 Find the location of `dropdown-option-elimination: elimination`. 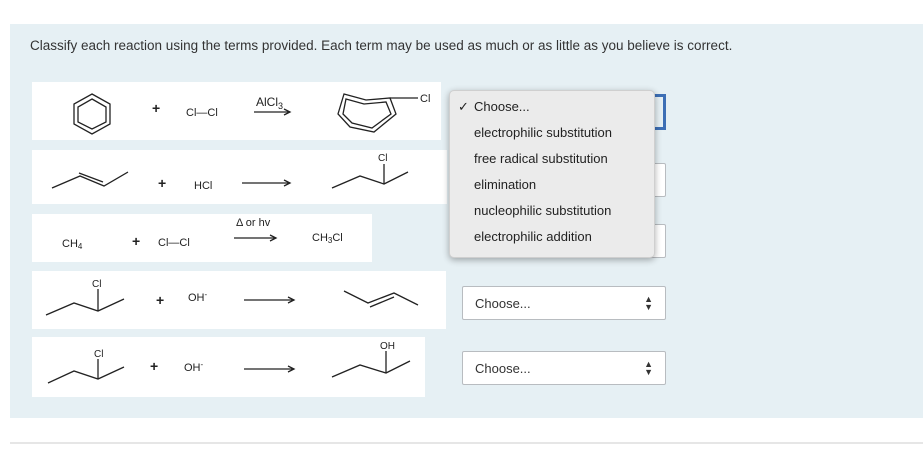

dropdown-option-elimination: elimination is located at coordinates (505, 184).